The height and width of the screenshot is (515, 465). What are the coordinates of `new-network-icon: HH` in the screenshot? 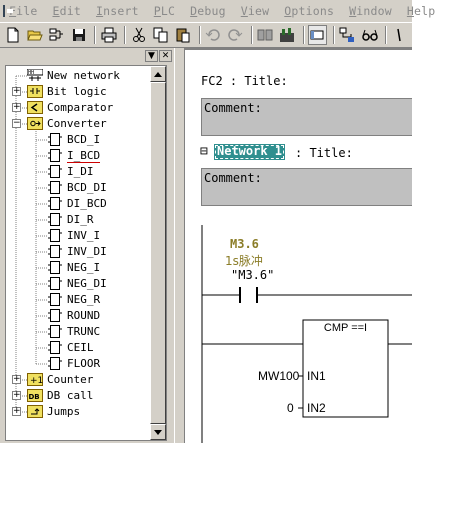 It's located at (35, 75).